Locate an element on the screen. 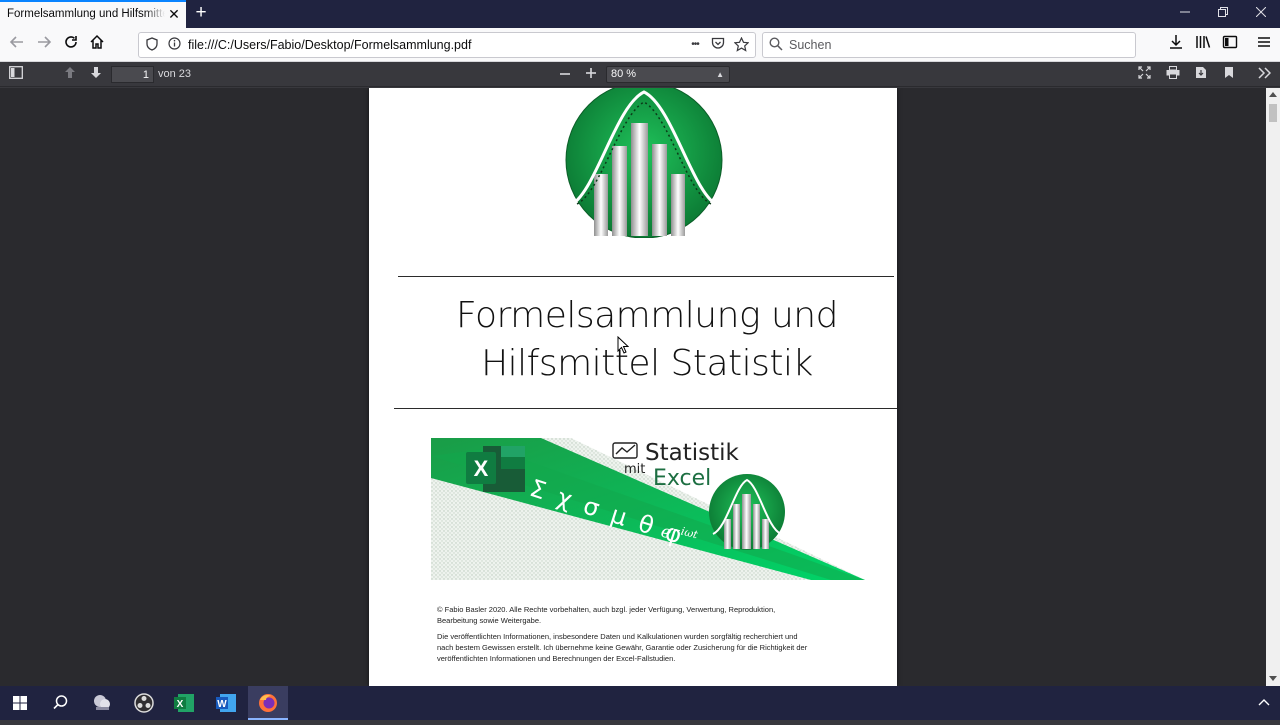 This screenshot has height=725, width=1280. restore-icon is located at coordinates (1223, 13).